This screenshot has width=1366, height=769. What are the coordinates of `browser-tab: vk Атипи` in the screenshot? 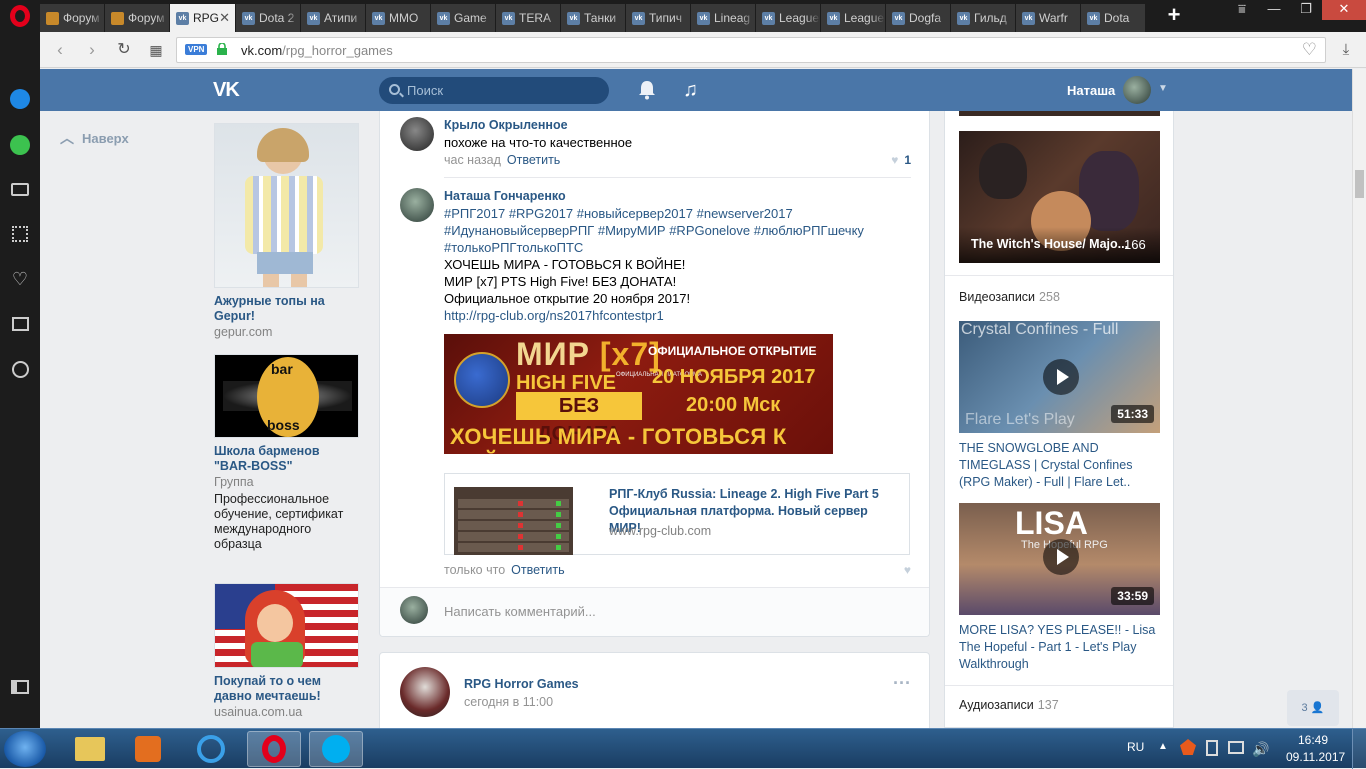 It's located at (333, 18).